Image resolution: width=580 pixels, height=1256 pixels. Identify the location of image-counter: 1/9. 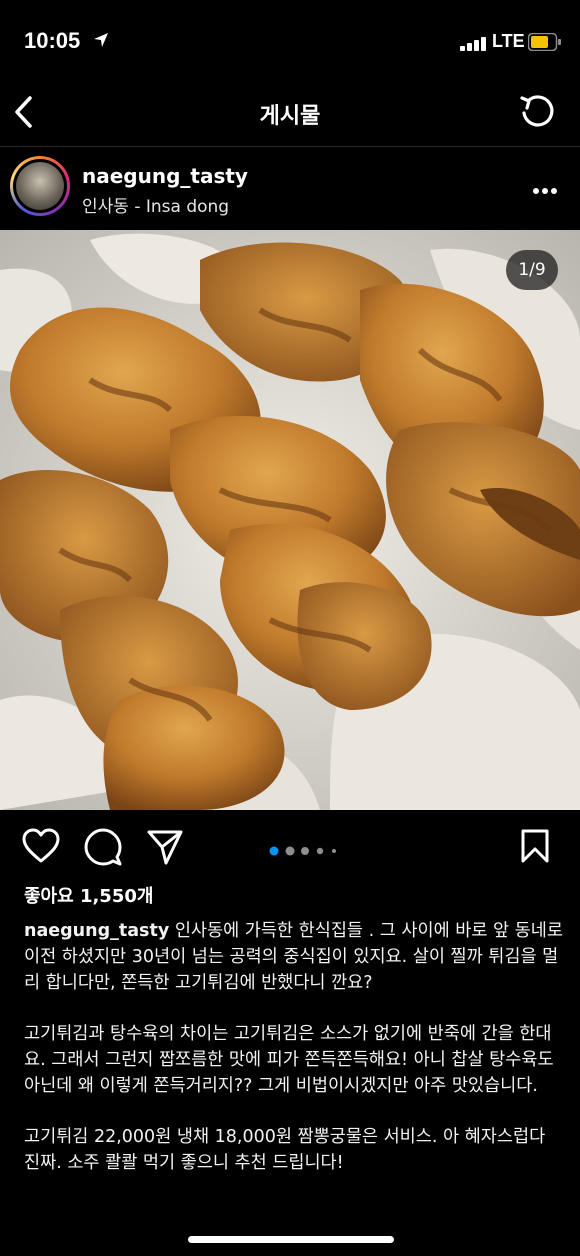
(532, 270).